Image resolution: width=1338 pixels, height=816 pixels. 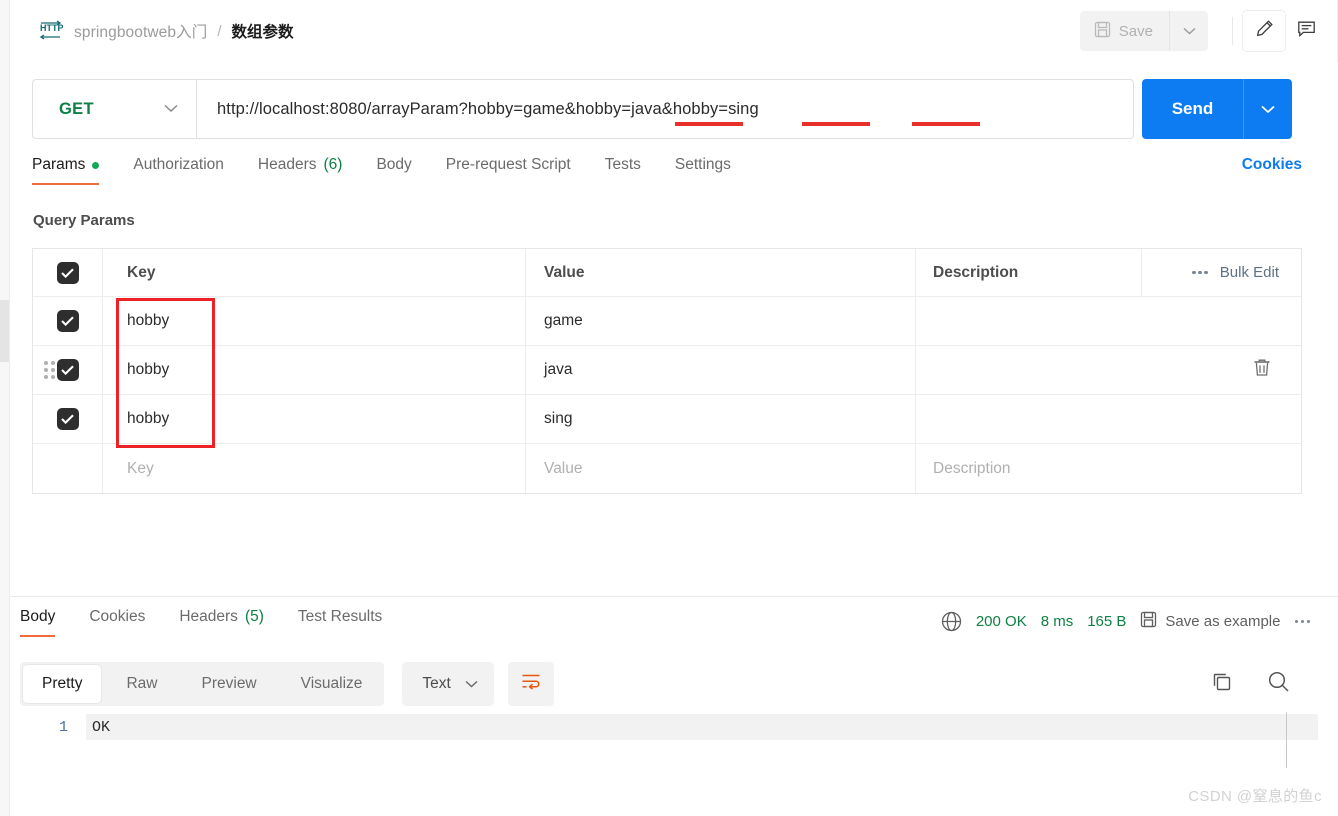 What do you see at coordinates (1108, 468) in the screenshot?
I see `empty-row-description-input: Description` at bounding box center [1108, 468].